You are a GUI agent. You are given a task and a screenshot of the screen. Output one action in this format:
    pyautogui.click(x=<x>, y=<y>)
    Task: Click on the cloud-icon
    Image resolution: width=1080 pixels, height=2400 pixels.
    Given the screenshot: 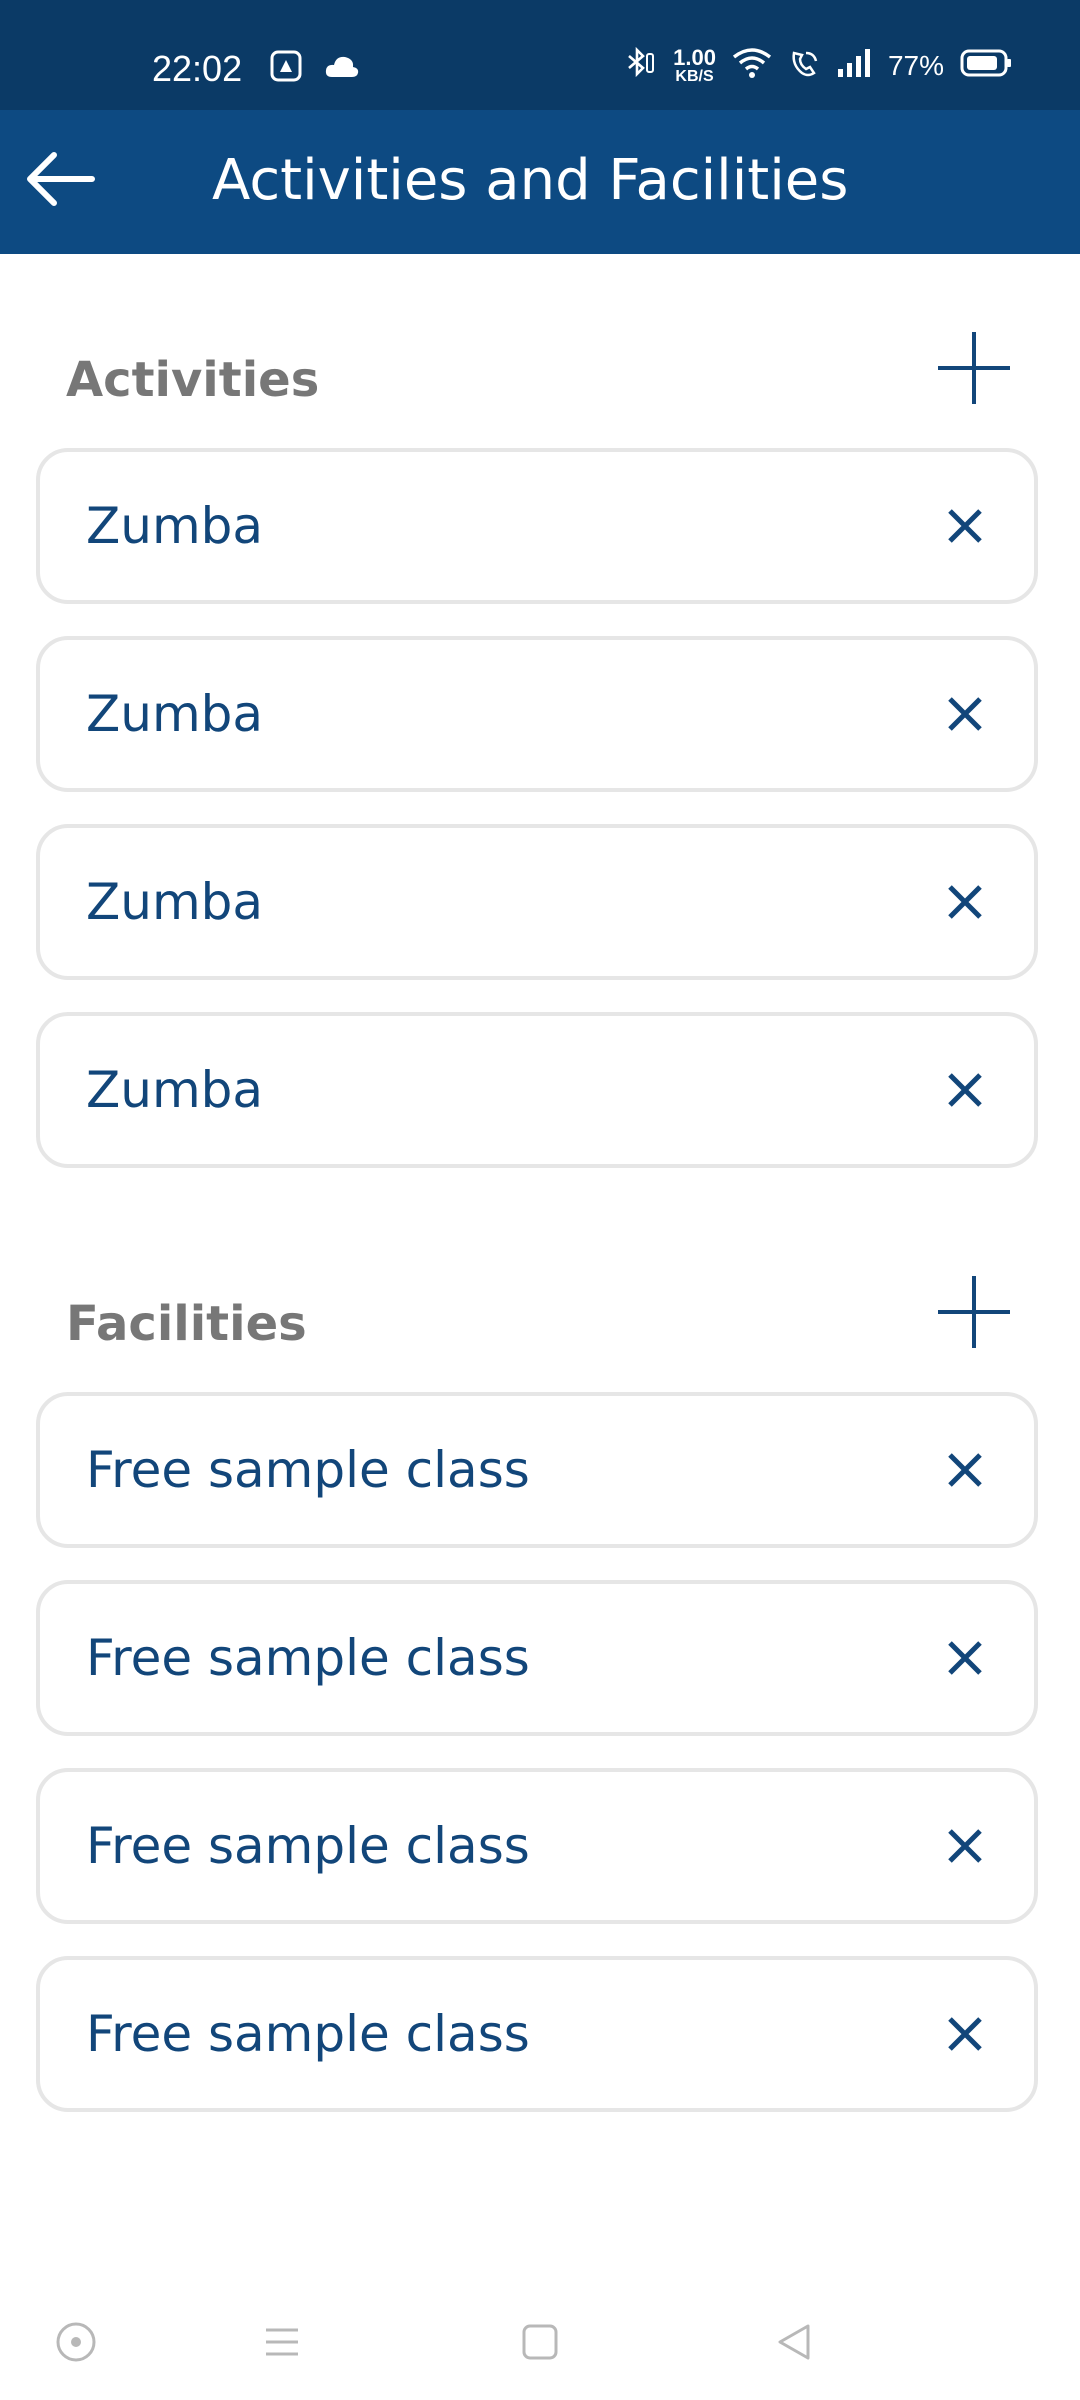 What is the action you would take?
    pyautogui.click(x=342, y=68)
    